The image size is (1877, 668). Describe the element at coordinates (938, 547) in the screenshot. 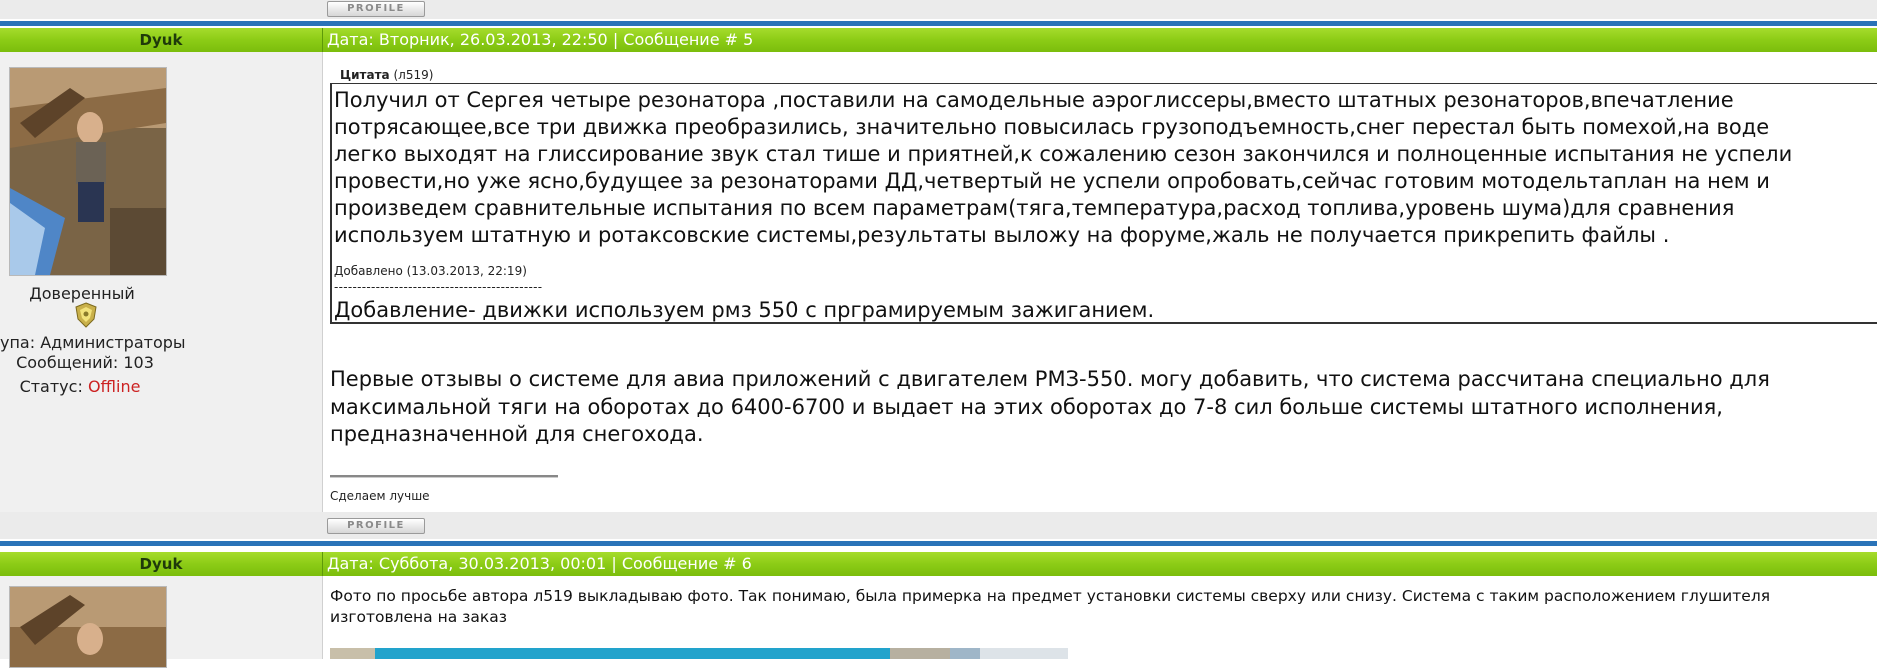

I see `spacer` at that location.